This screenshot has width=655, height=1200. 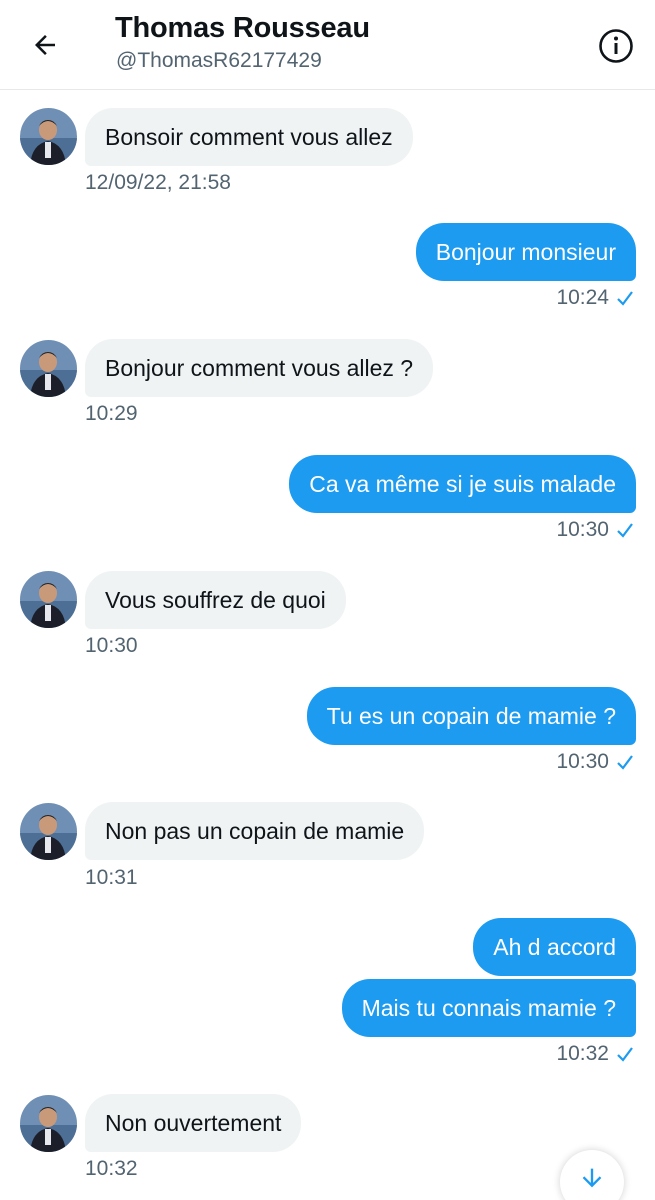 I want to click on message-bubble-outgoing: Ca va même si je suis malade, so click(x=462, y=484).